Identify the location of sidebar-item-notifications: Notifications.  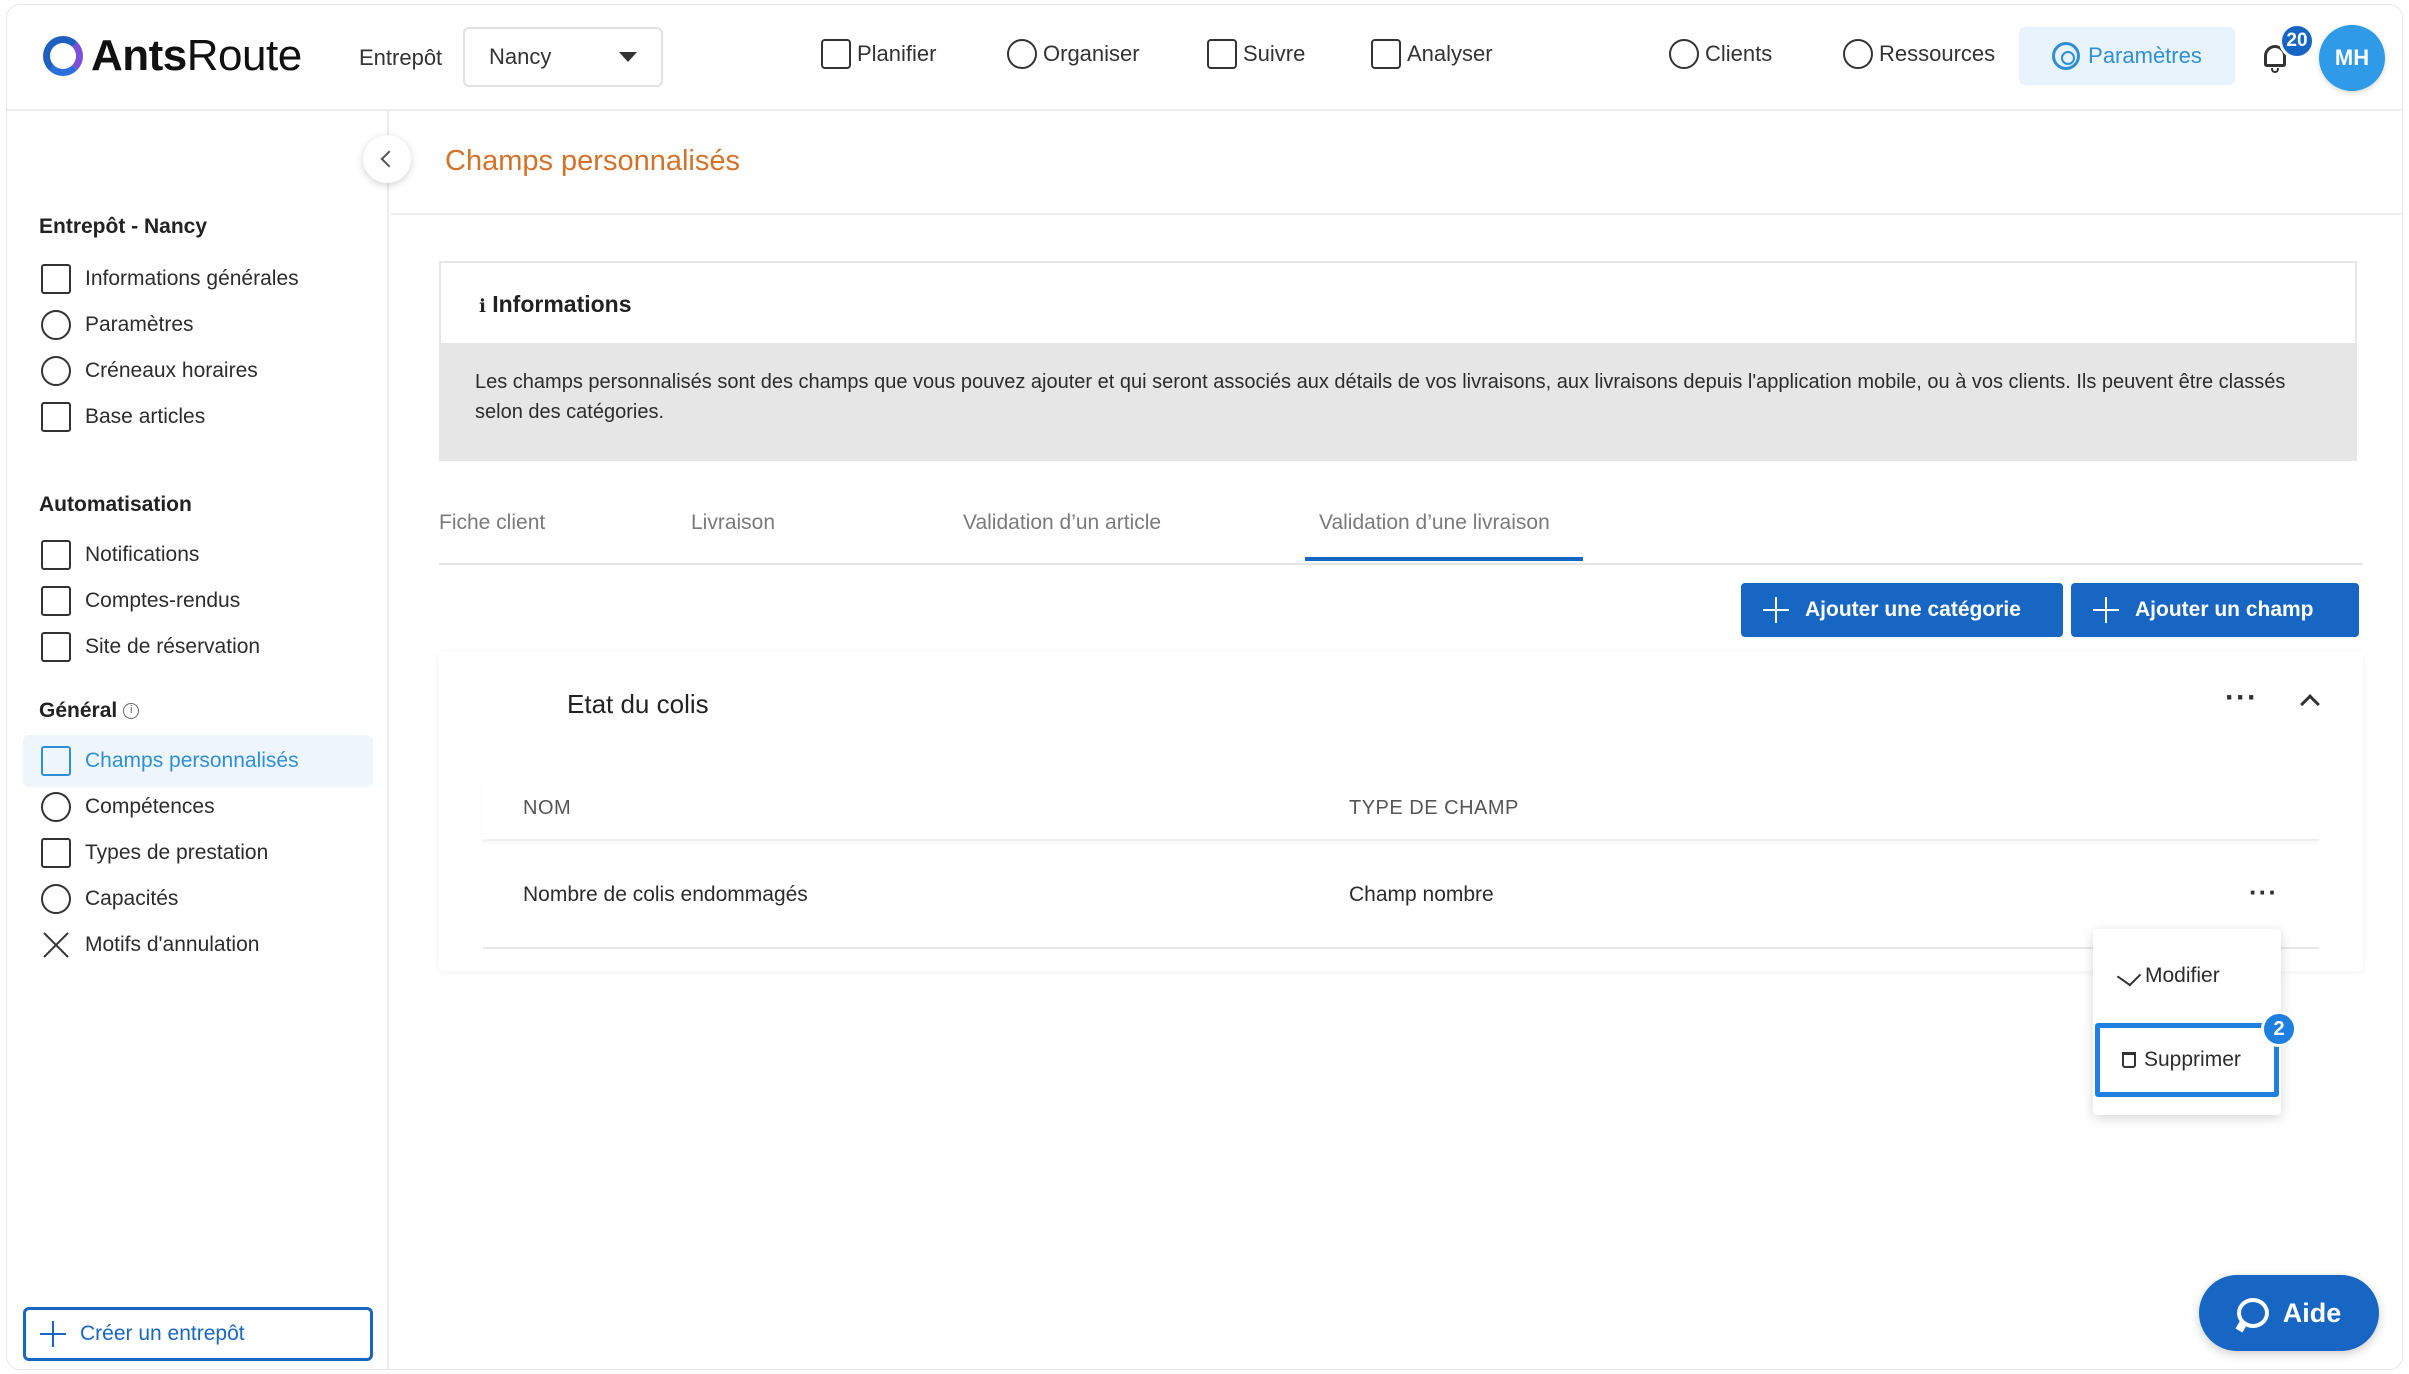
(198, 555).